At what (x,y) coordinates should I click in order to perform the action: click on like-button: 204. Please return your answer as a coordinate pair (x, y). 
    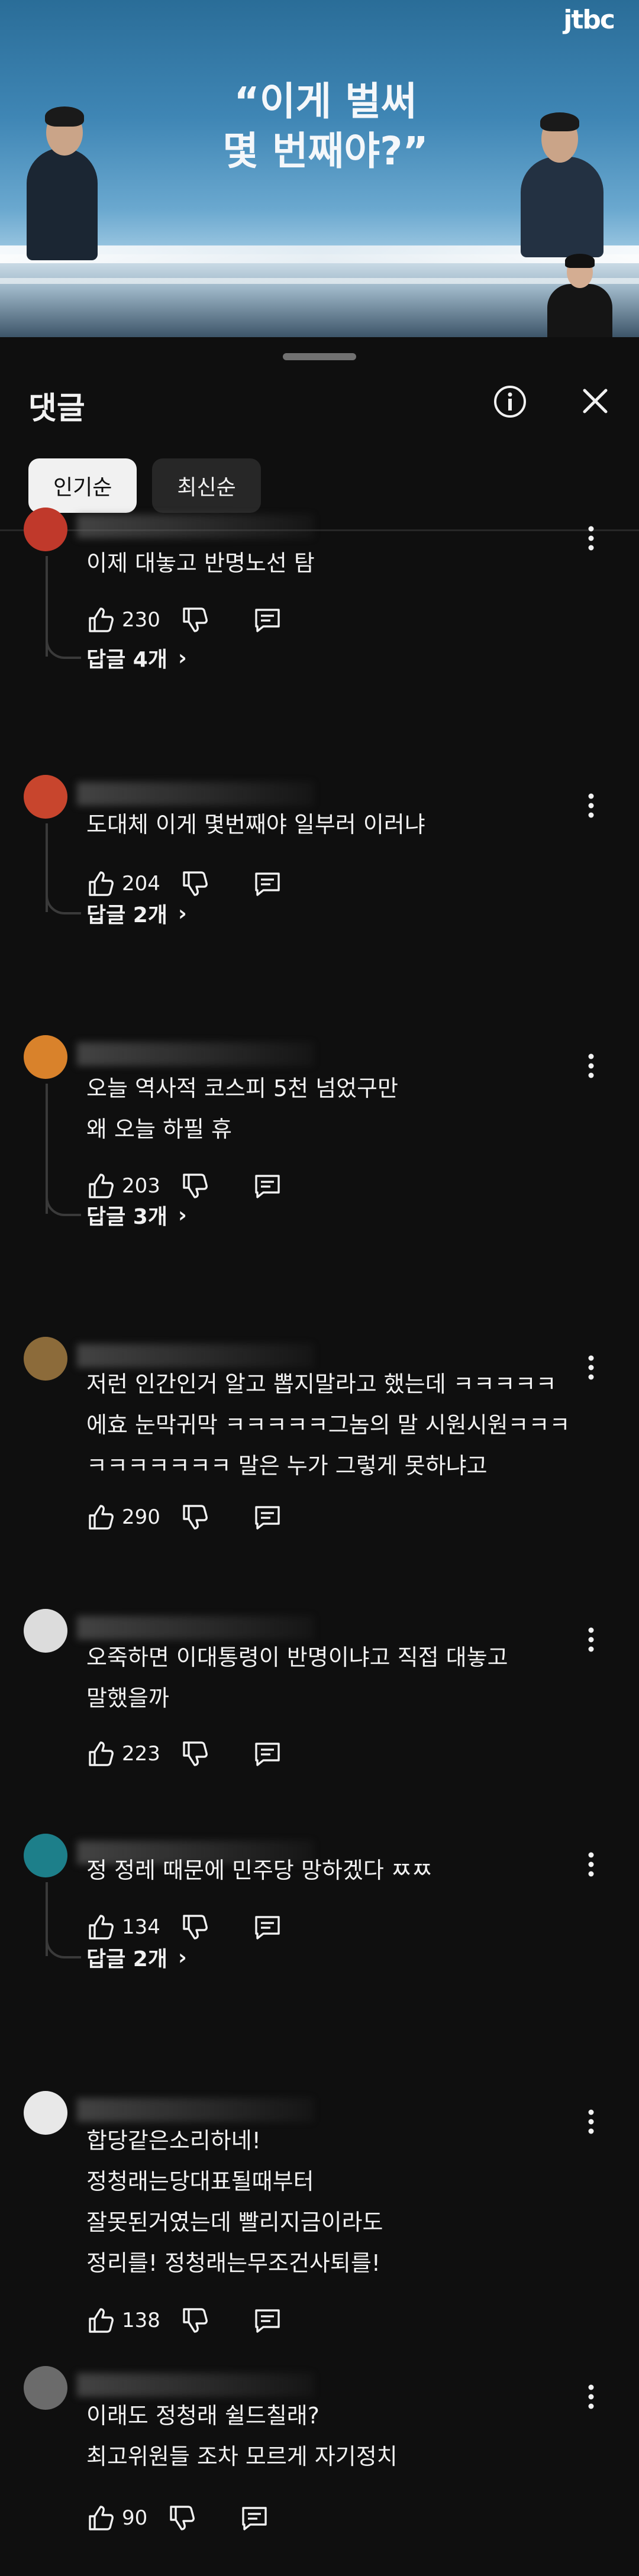
    Looking at the image, I should click on (123, 883).